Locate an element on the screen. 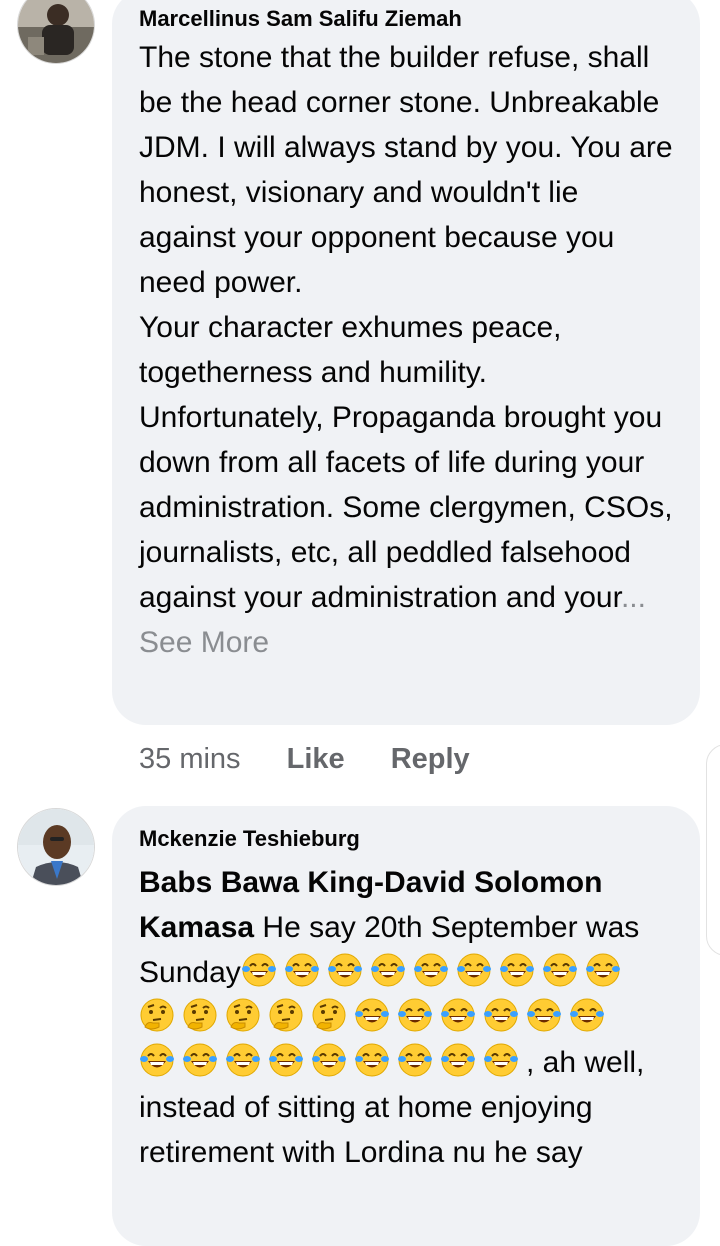  like-button: Like is located at coordinates (316, 759).